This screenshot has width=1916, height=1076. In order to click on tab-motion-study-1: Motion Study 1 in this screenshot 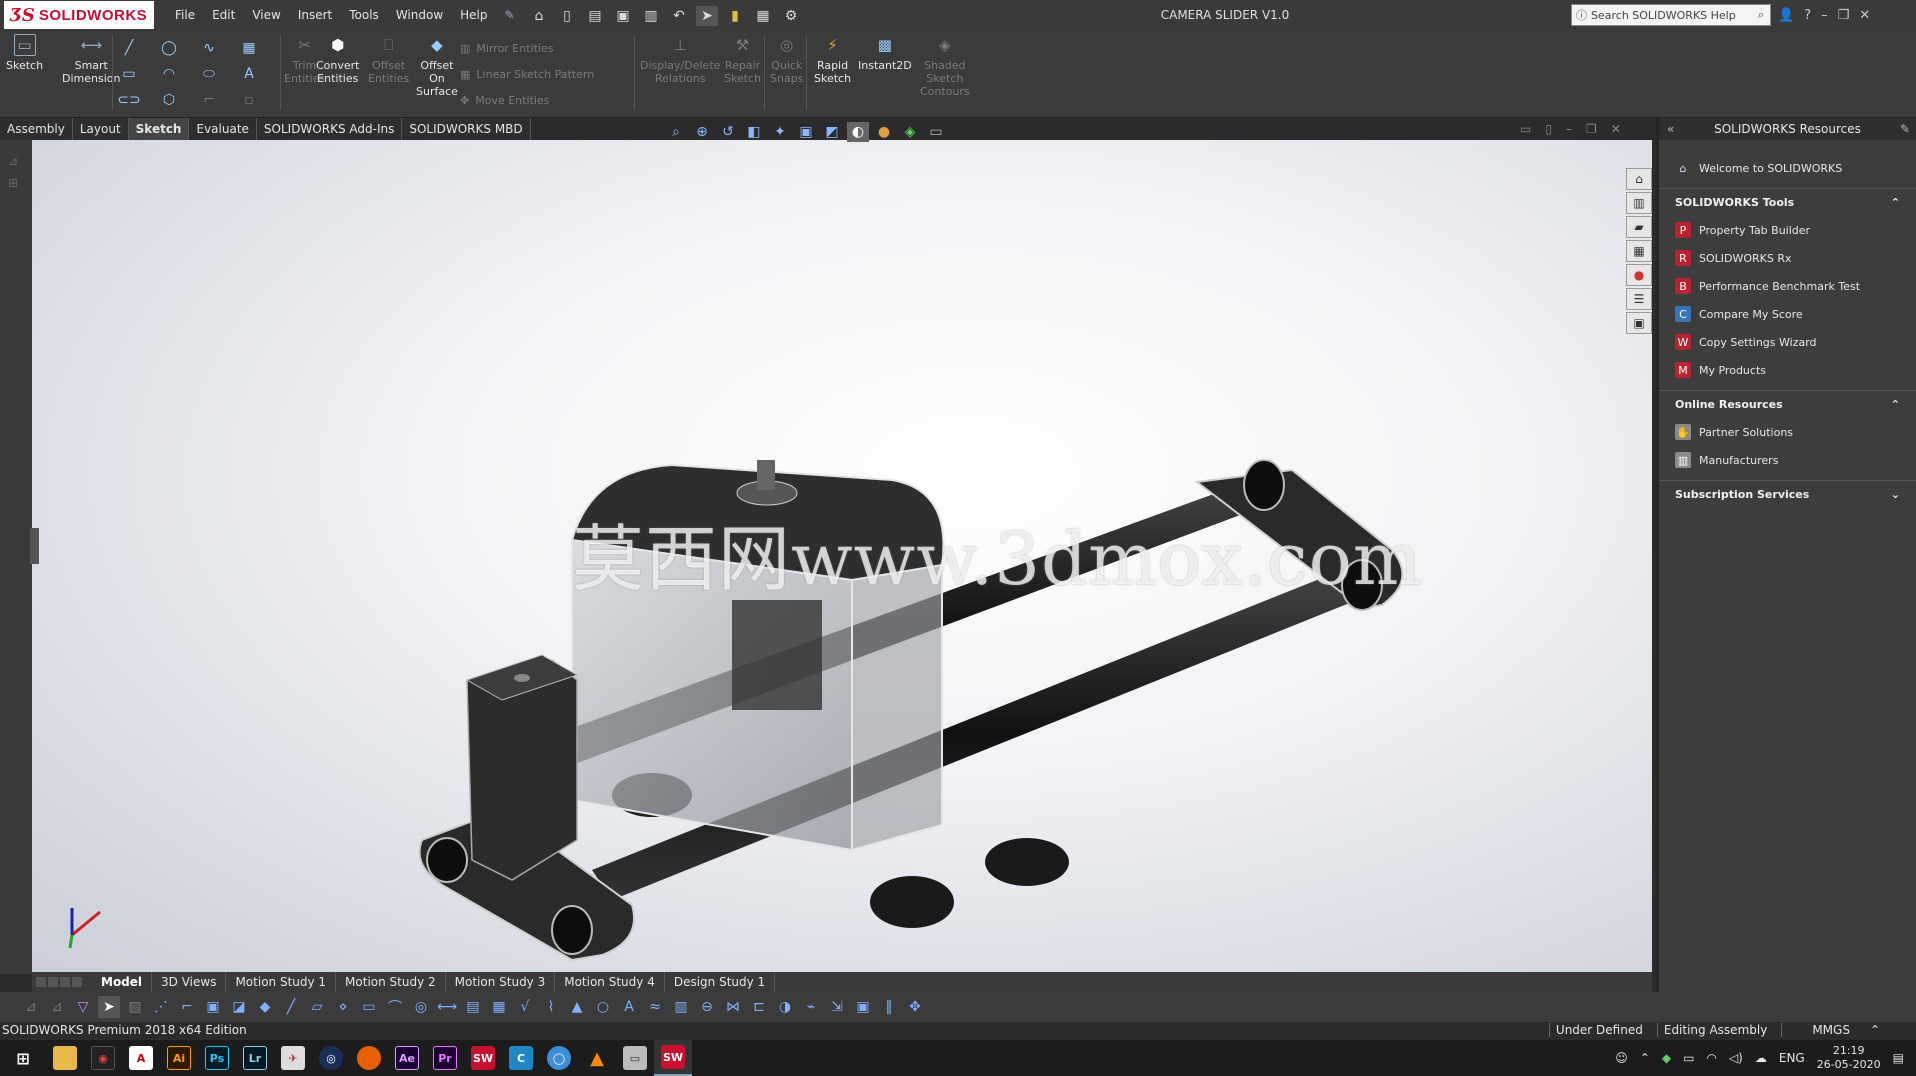, I will do `click(281, 982)`.